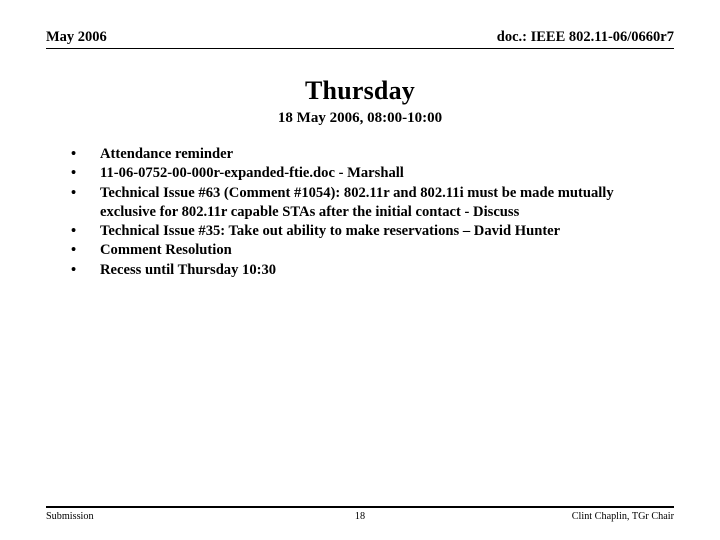 Image resolution: width=720 pixels, height=540 pixels. I want to click on footer-divider, so click(360, 507).